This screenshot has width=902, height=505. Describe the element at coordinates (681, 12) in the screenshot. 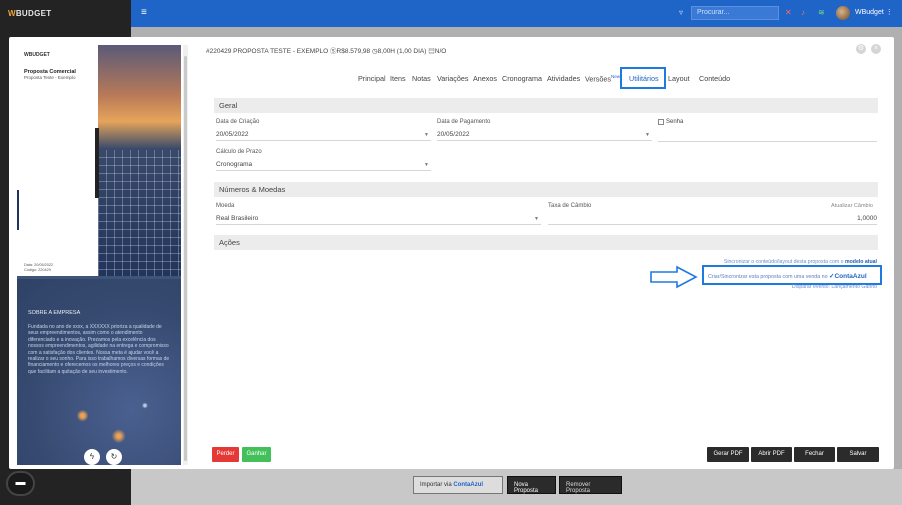

I see `filter-icon: ▿` at that location.